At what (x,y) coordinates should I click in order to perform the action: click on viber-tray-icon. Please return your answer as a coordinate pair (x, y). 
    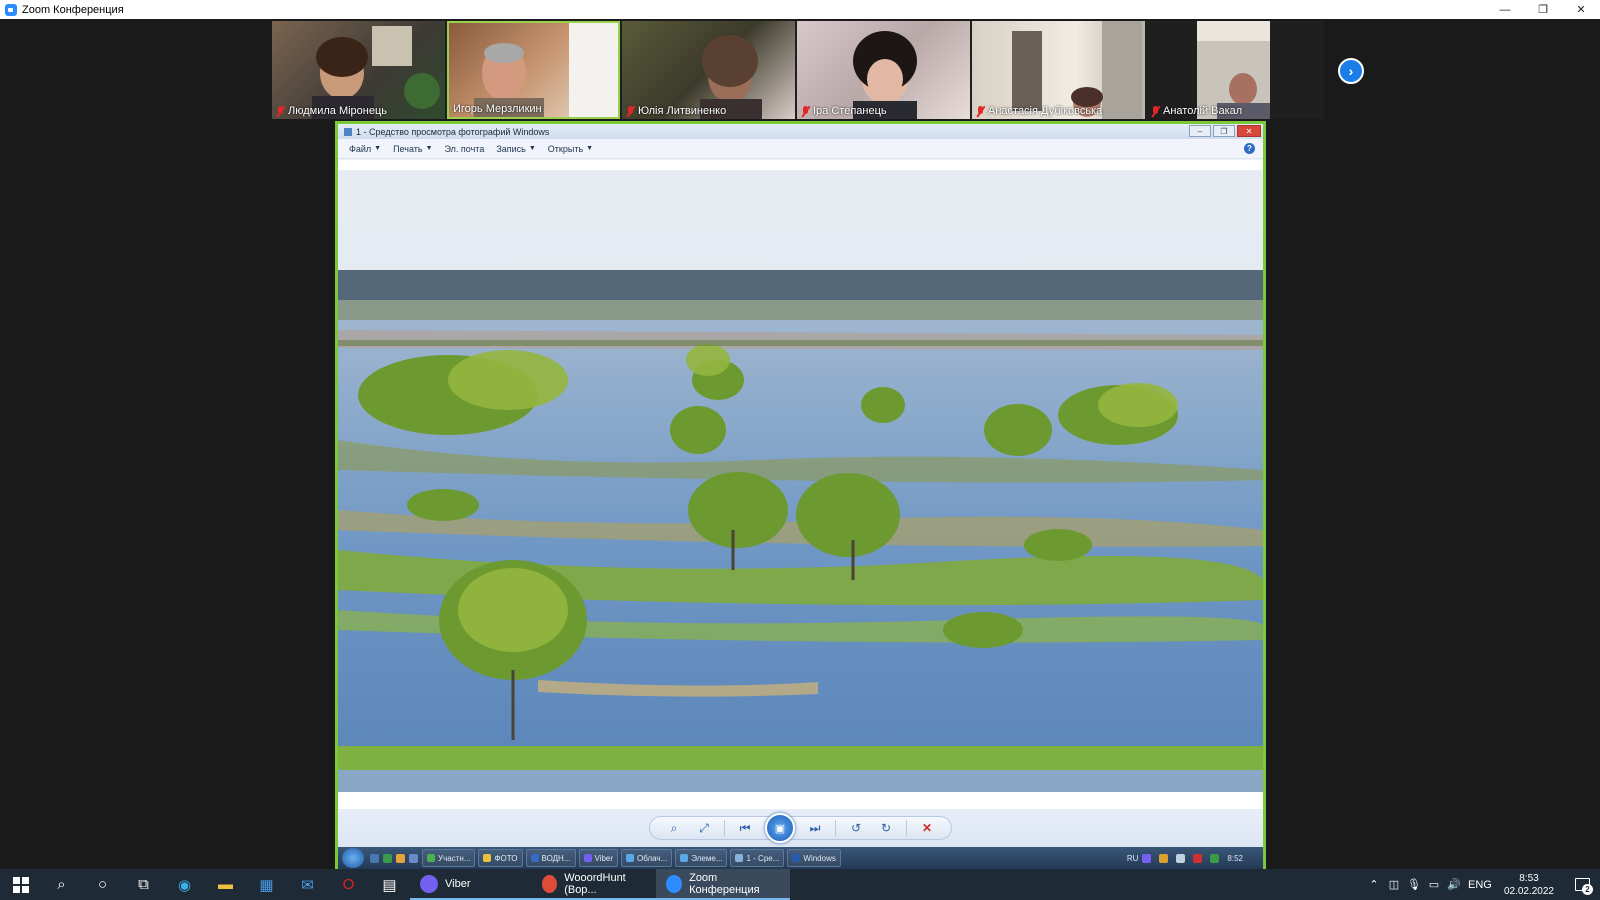
    Looking at the image, I should click on (1147, 858).